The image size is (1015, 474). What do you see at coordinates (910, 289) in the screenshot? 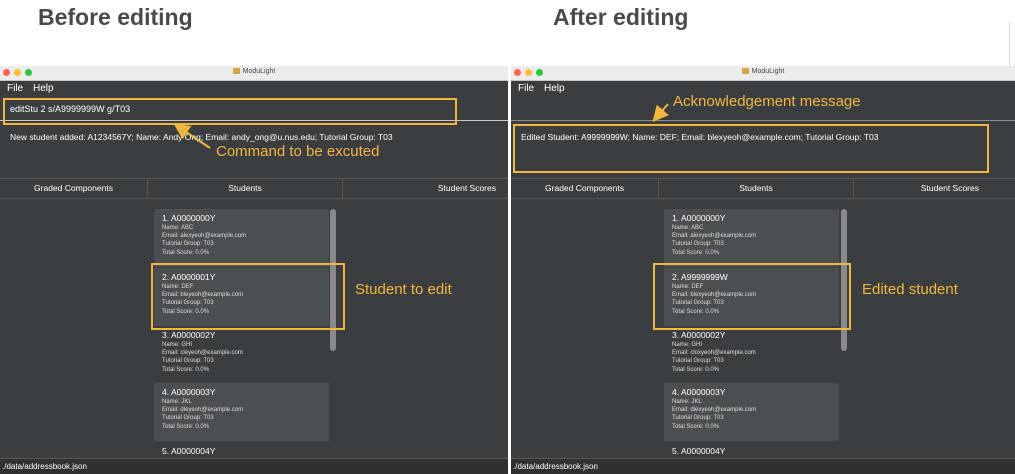
I see `edited-student-annotation: Edited student` at bounding box center [910, 289].